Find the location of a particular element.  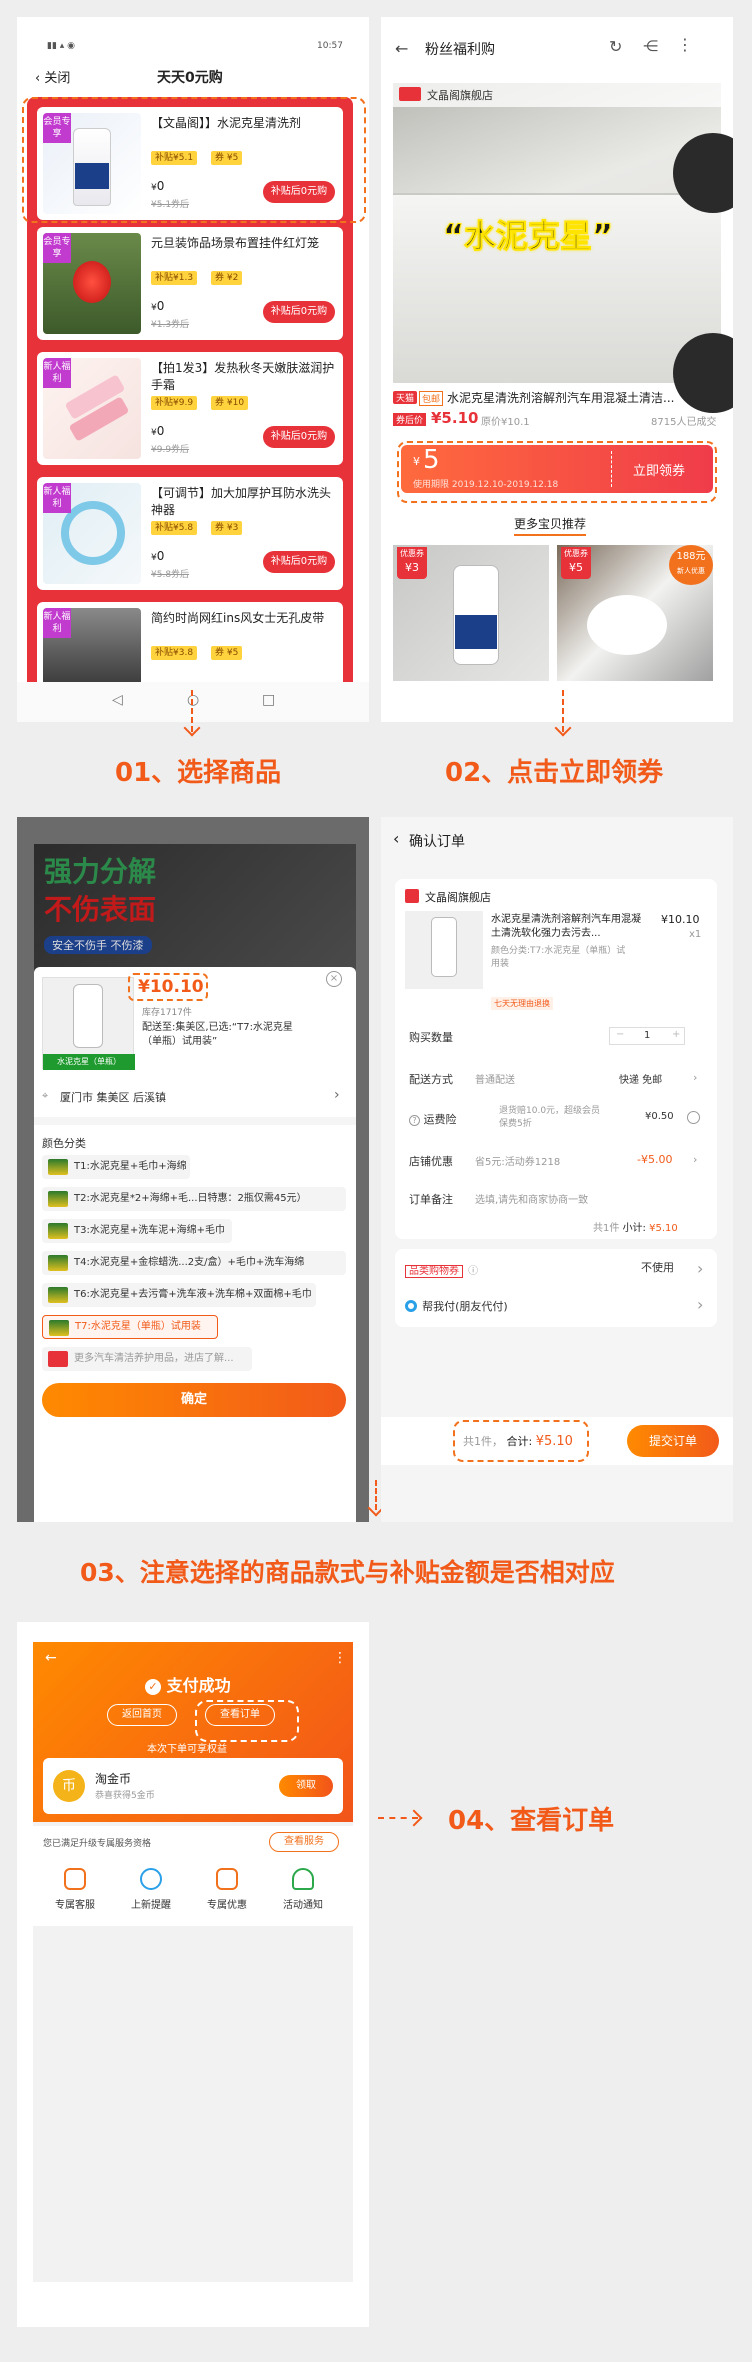

view-service-button: 查看服务 is located at coordinates (304, 1842).